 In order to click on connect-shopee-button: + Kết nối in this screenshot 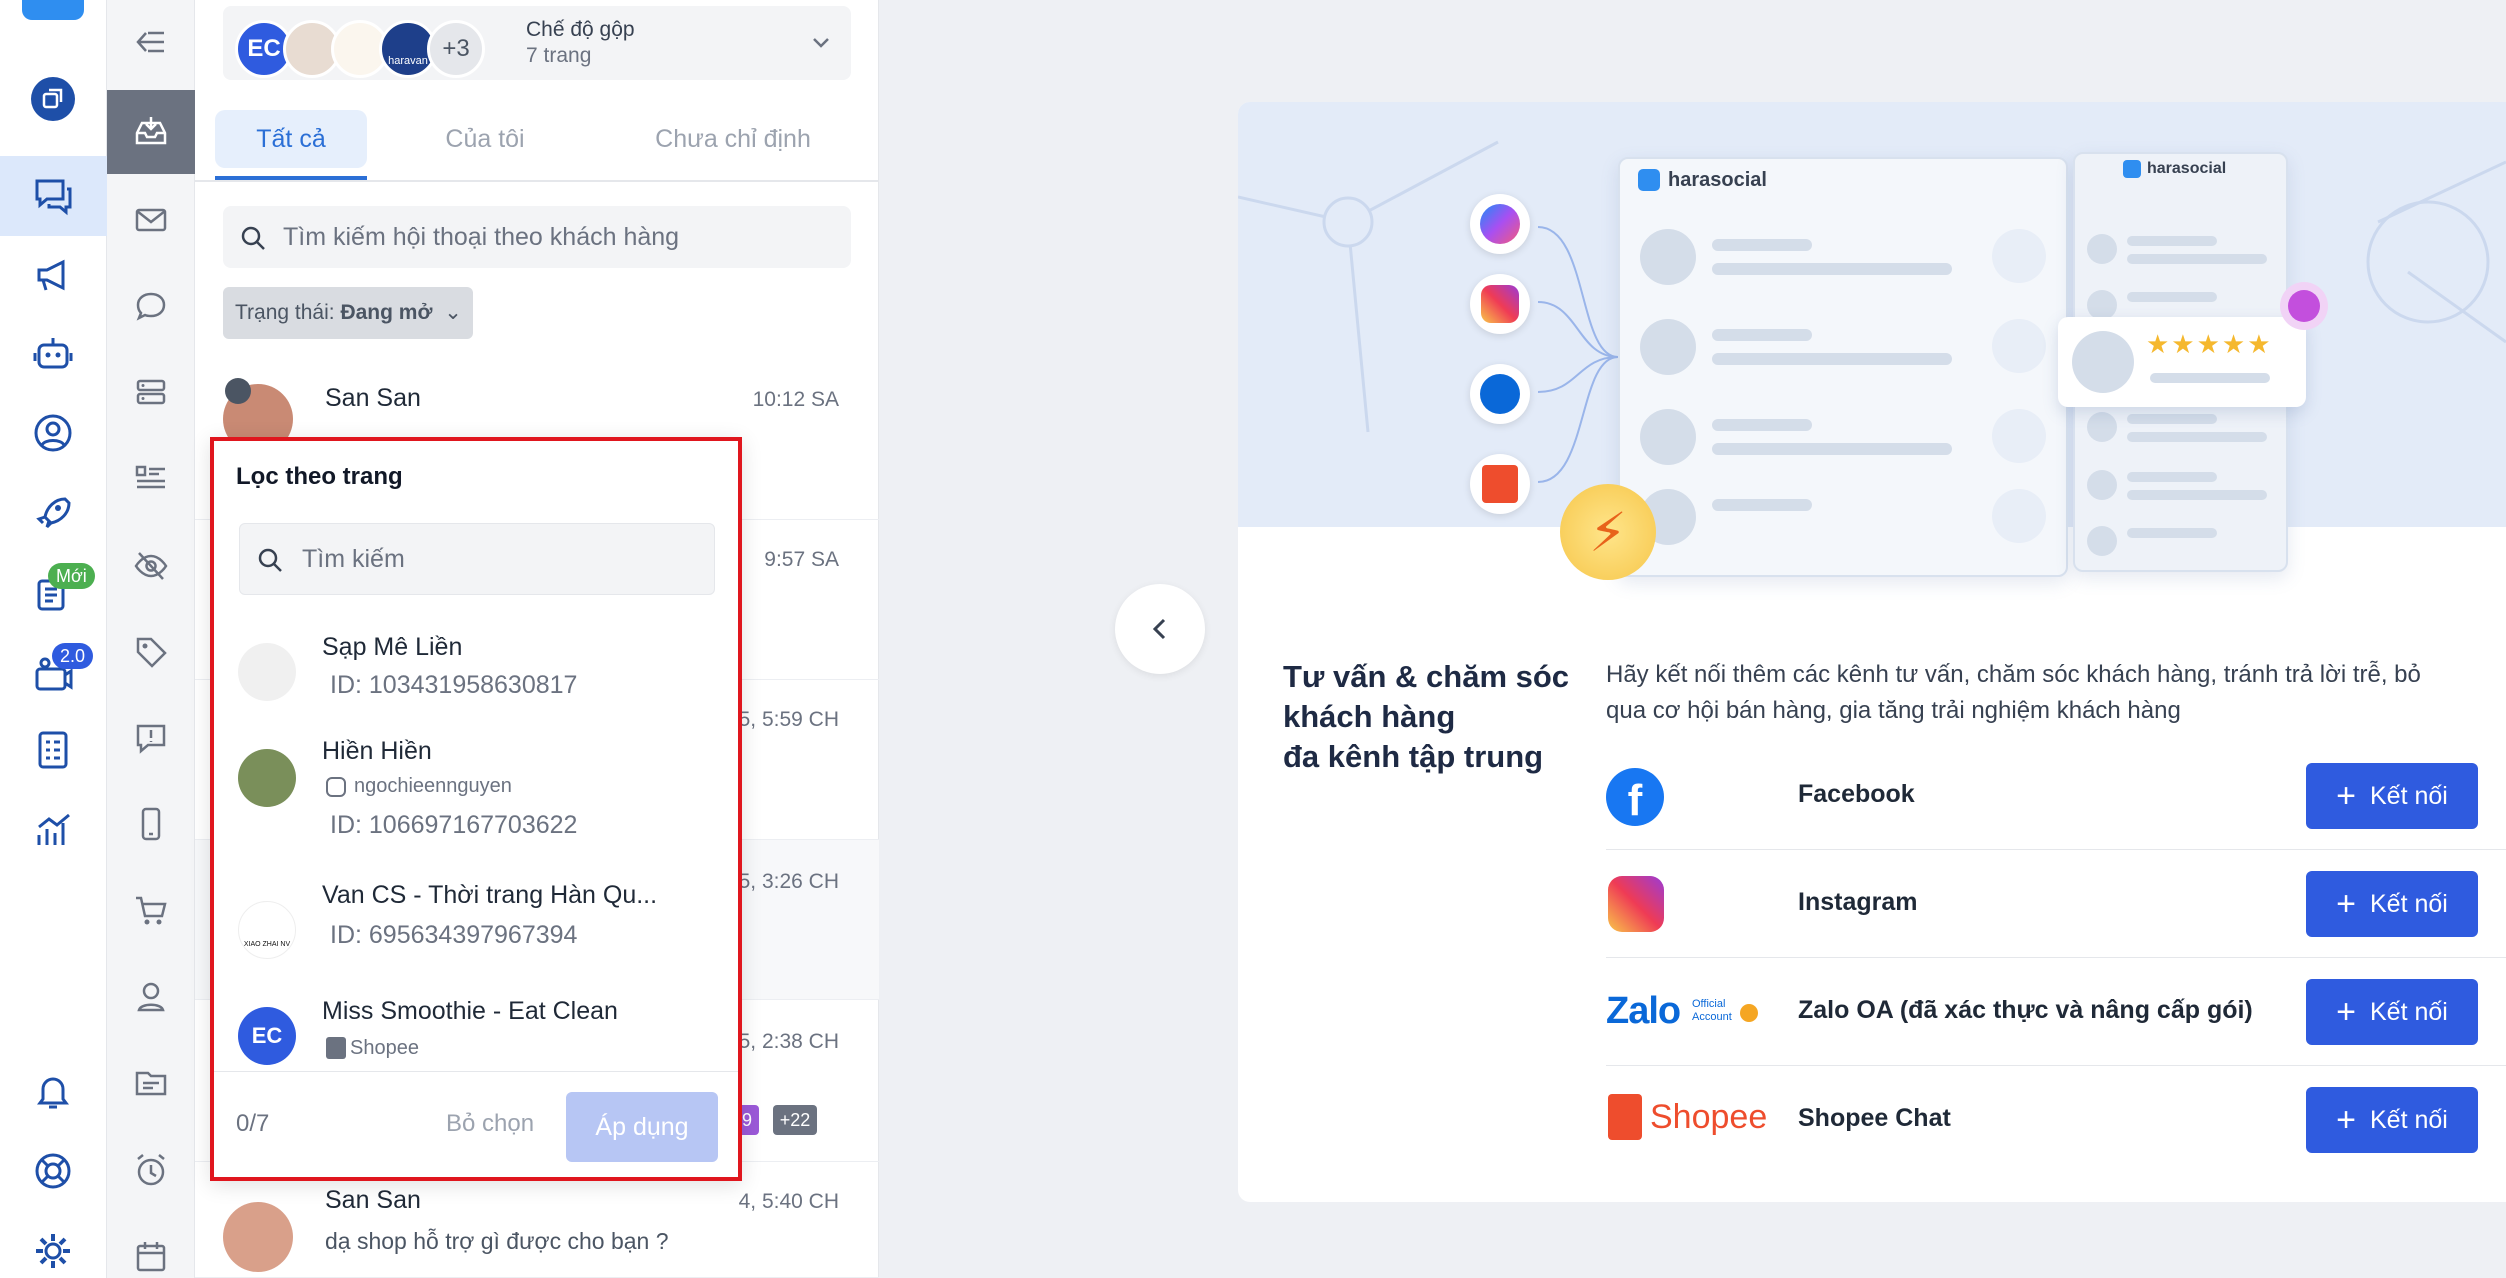, I will do `click(2392, 1120)`.